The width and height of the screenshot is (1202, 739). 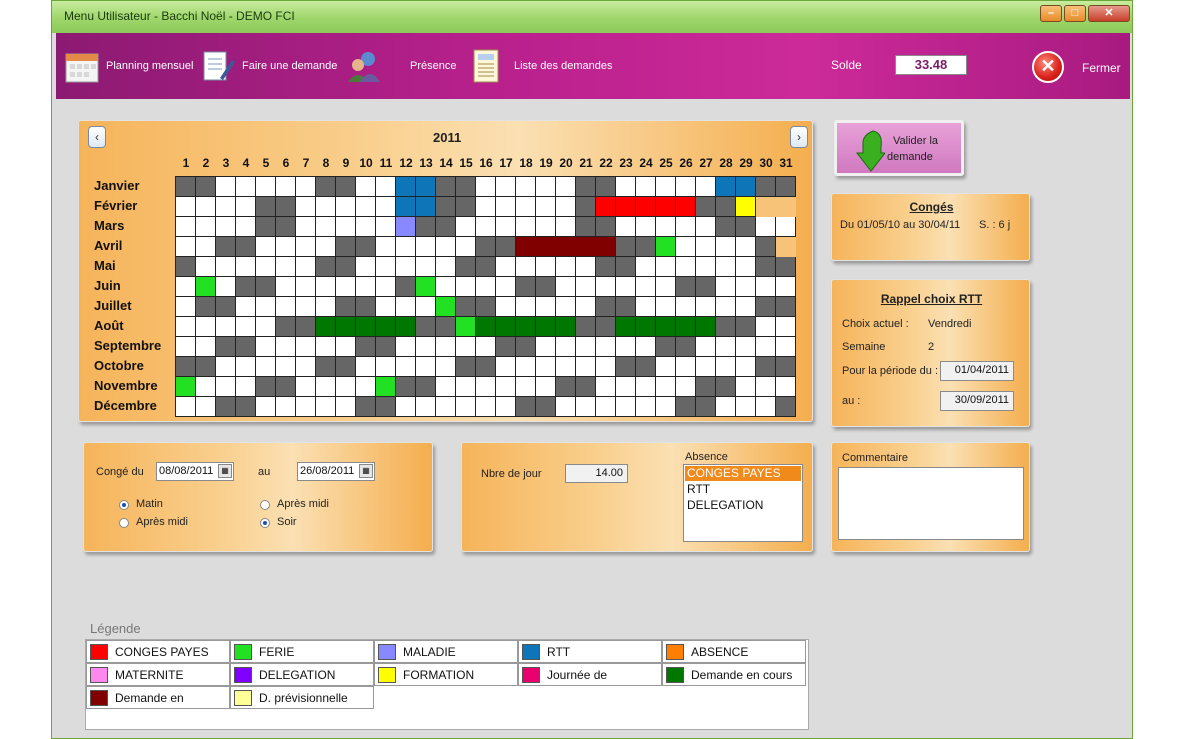 I want to click on date-au-field: 26/08/2011 ▦, so click(x=336, y=471).